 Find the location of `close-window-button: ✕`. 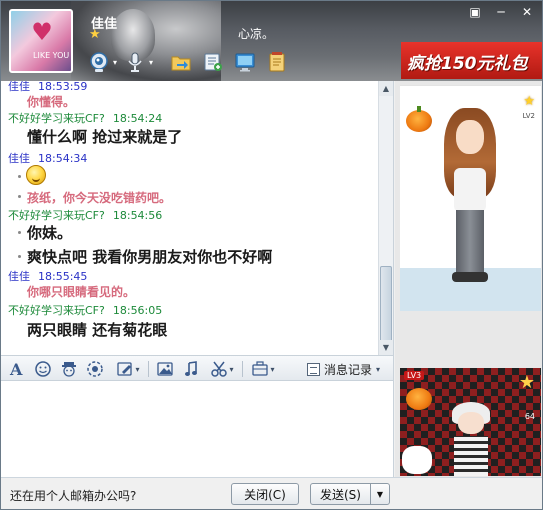

close-window-button: ✕ is located at coordinates (527, 12).